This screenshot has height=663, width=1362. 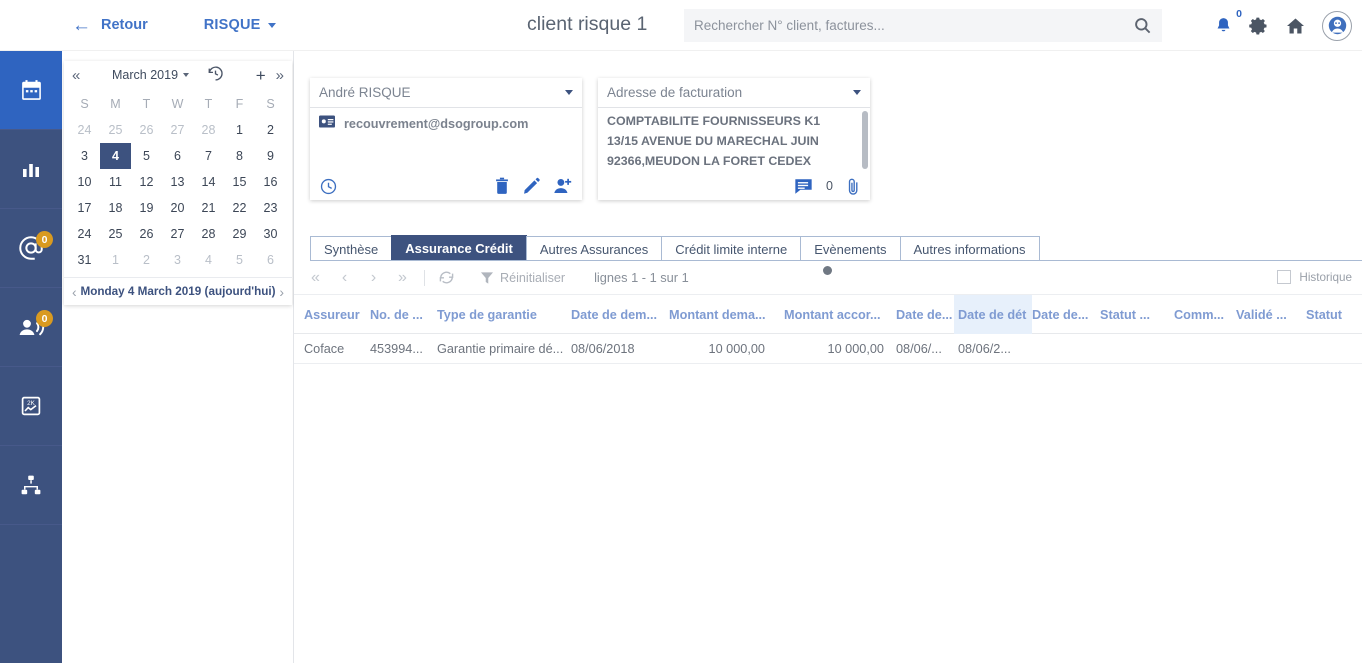 What do you see at coordinates (969, 248) in the screenshot?
I see `tab-autres-informations: Autres informations` at bounding box center [969, 248].